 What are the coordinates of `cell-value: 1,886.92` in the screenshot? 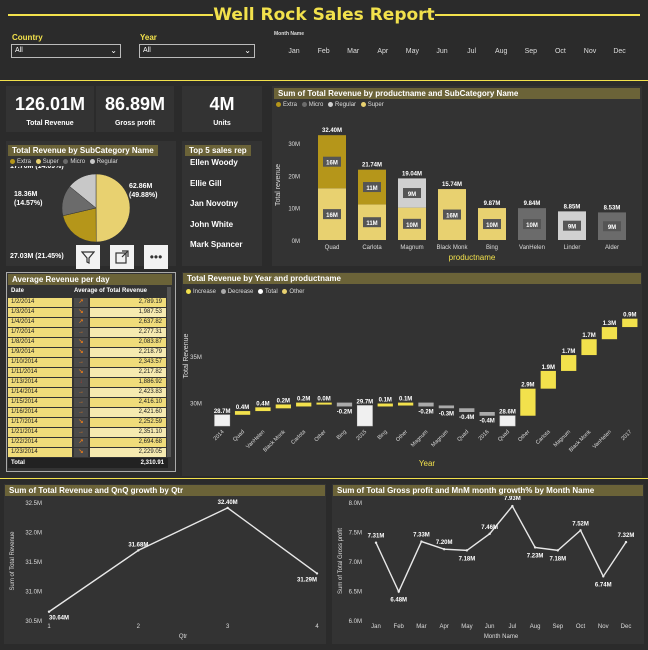 It's located at (128, 382).